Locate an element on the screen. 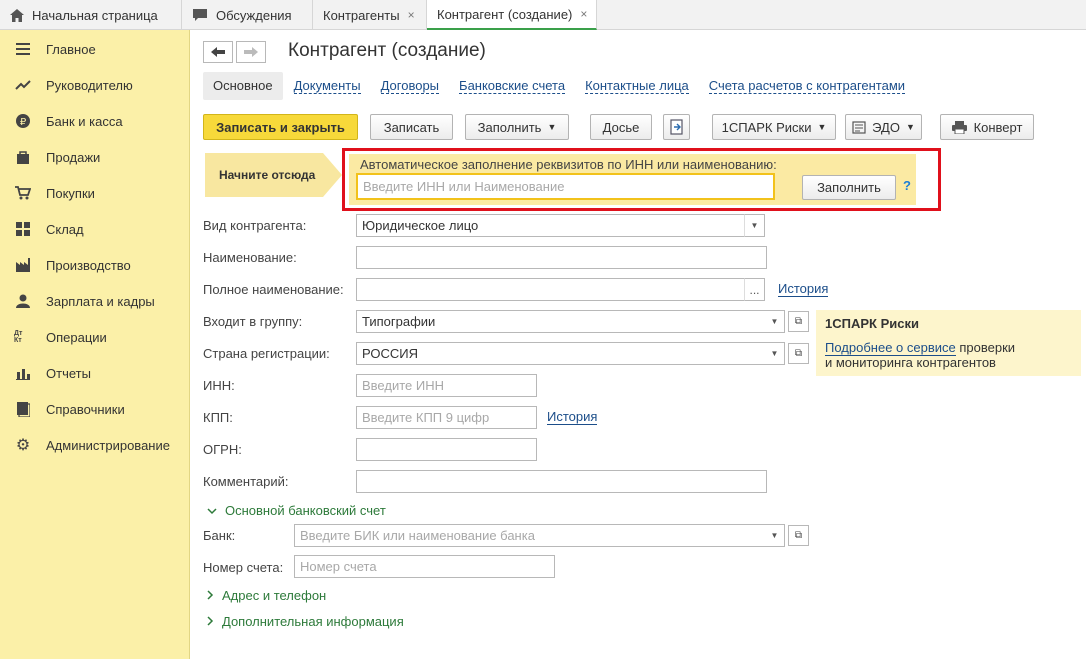 This screenshot has width=1086, height=659. sidebar-item-manager: Руководителю is located at coordinates (94, 85).